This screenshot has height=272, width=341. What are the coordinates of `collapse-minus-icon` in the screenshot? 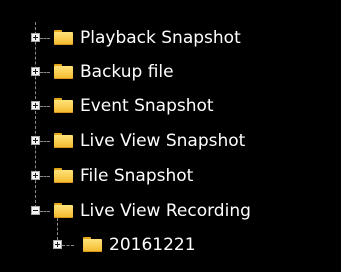 It's located at (35, 210).